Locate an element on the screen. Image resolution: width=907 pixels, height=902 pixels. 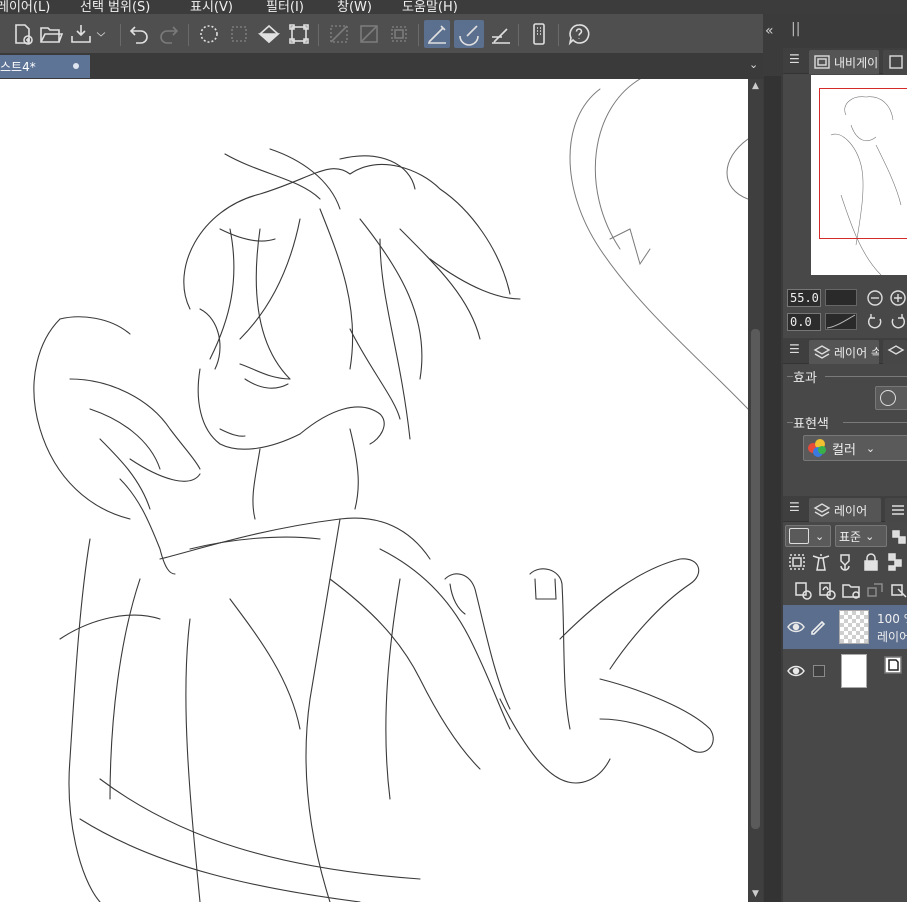
rotate-right-button is located at coordinates (898, 322).